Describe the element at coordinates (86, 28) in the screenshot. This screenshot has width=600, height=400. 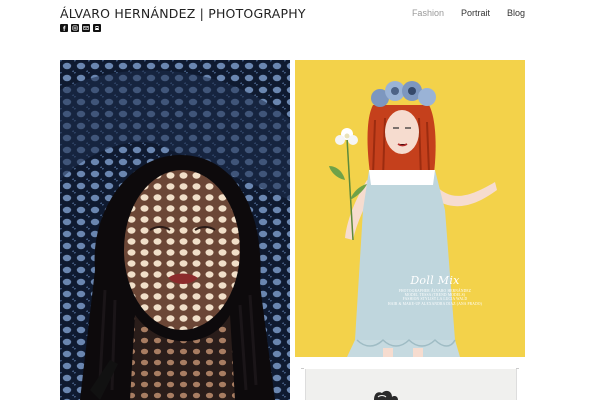
I see `email-icon` at that location.